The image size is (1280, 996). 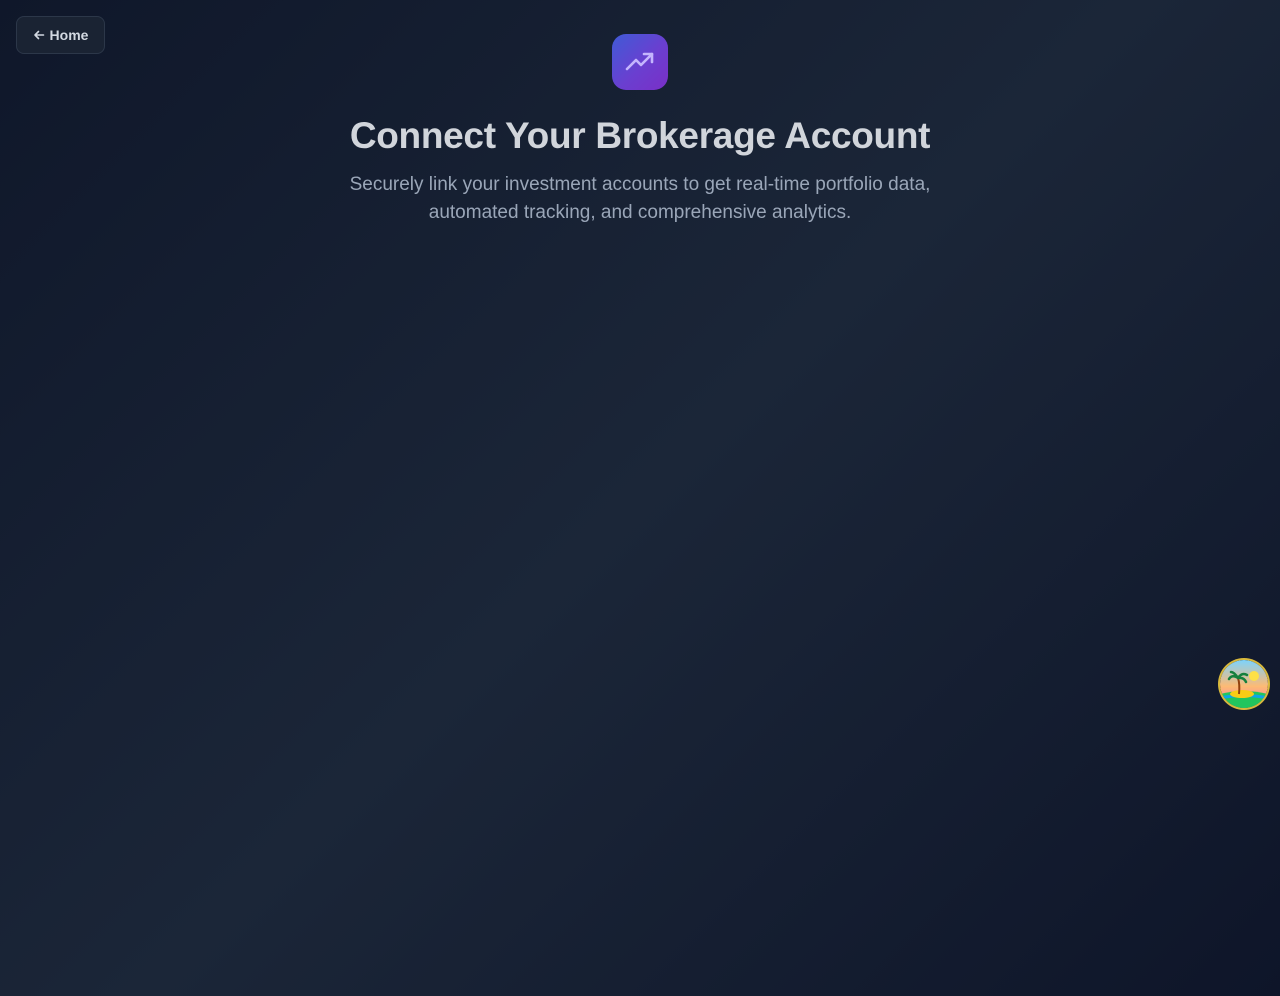 What do you see at coordinates (640, 135) in the screenshot?
I see `page-title: Connect Your Brokerage Account` at bounding box center [640, 135].